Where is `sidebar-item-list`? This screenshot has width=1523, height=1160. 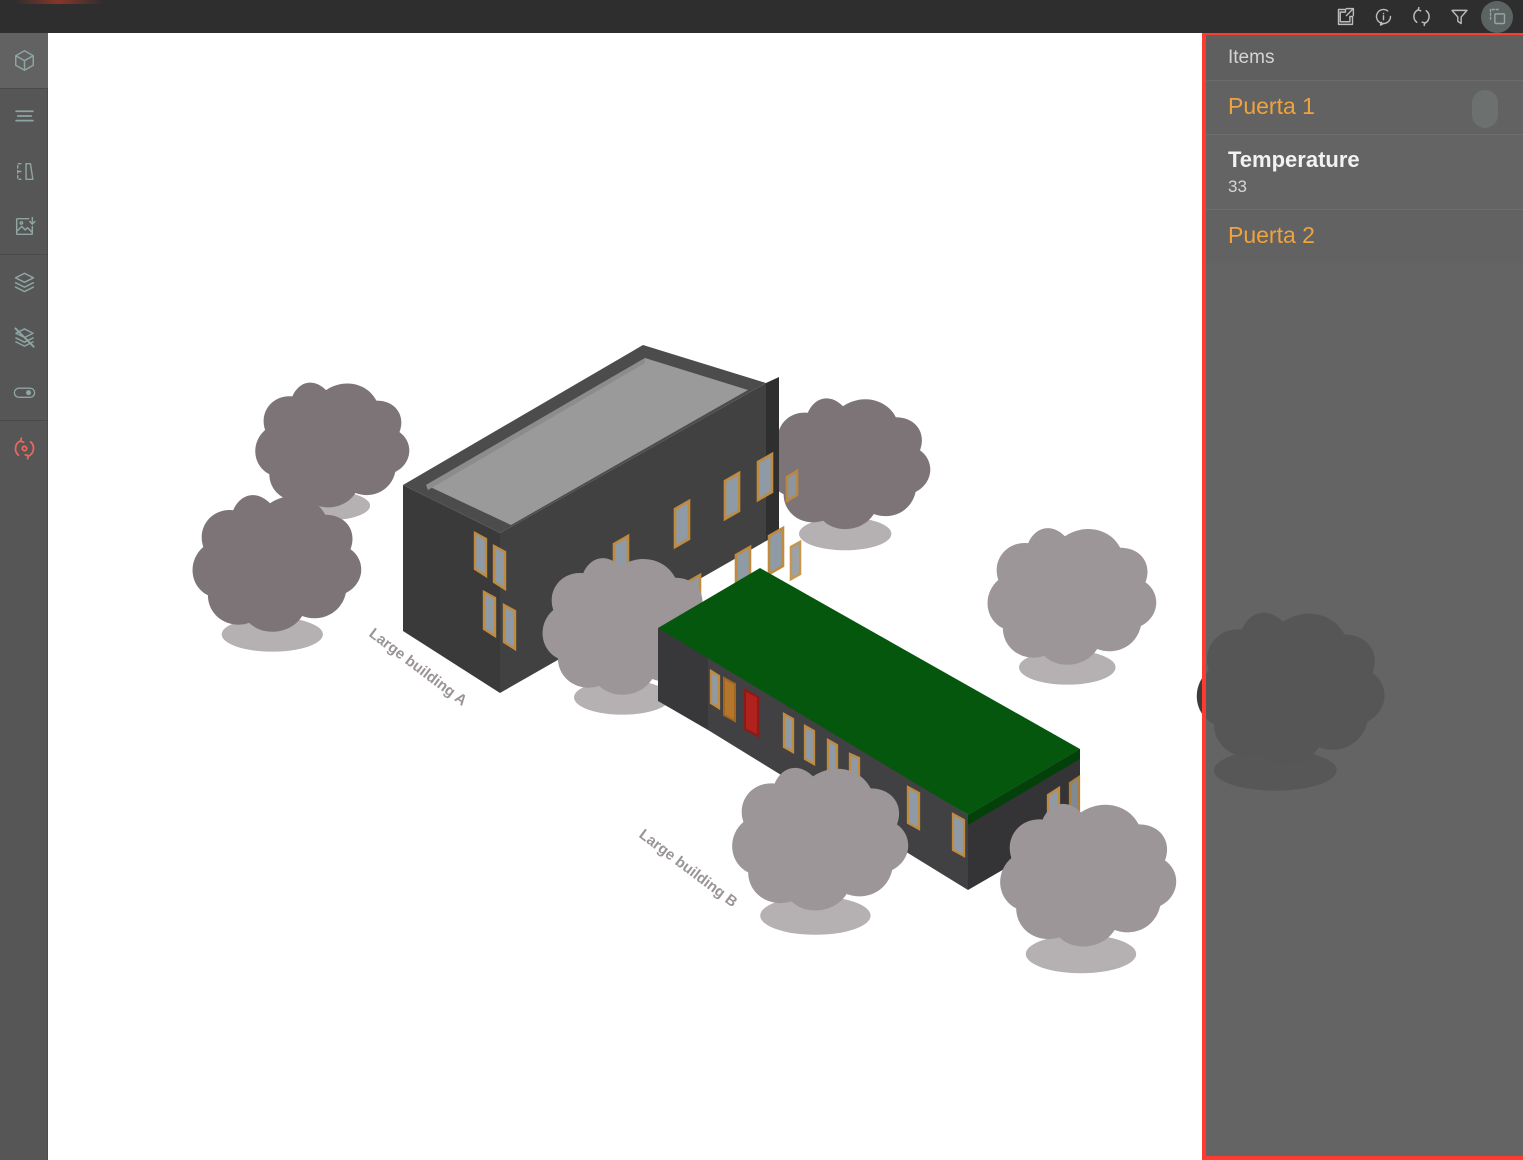
sidebar-item-list is located at coordinates (24, 116).